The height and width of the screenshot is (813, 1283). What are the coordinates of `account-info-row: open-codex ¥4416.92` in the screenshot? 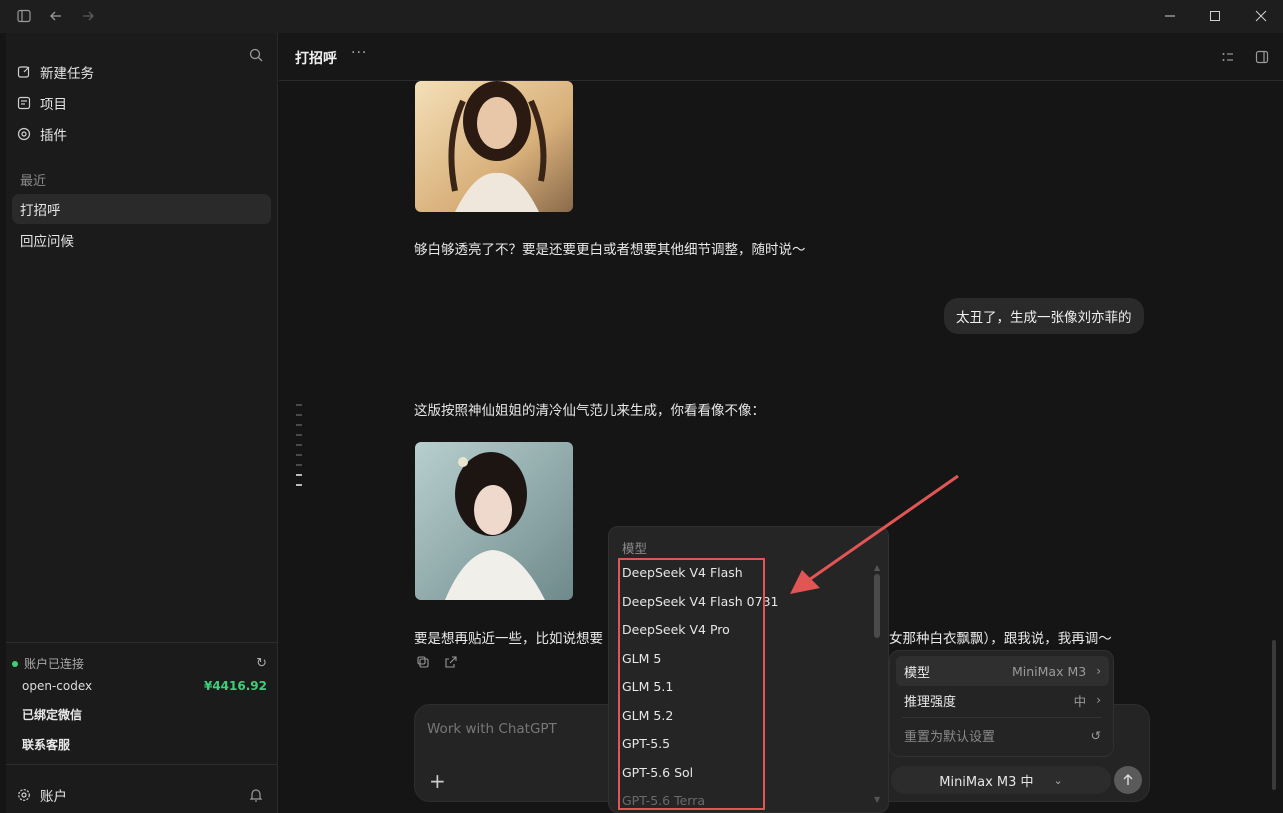 It's located at (144, 686).